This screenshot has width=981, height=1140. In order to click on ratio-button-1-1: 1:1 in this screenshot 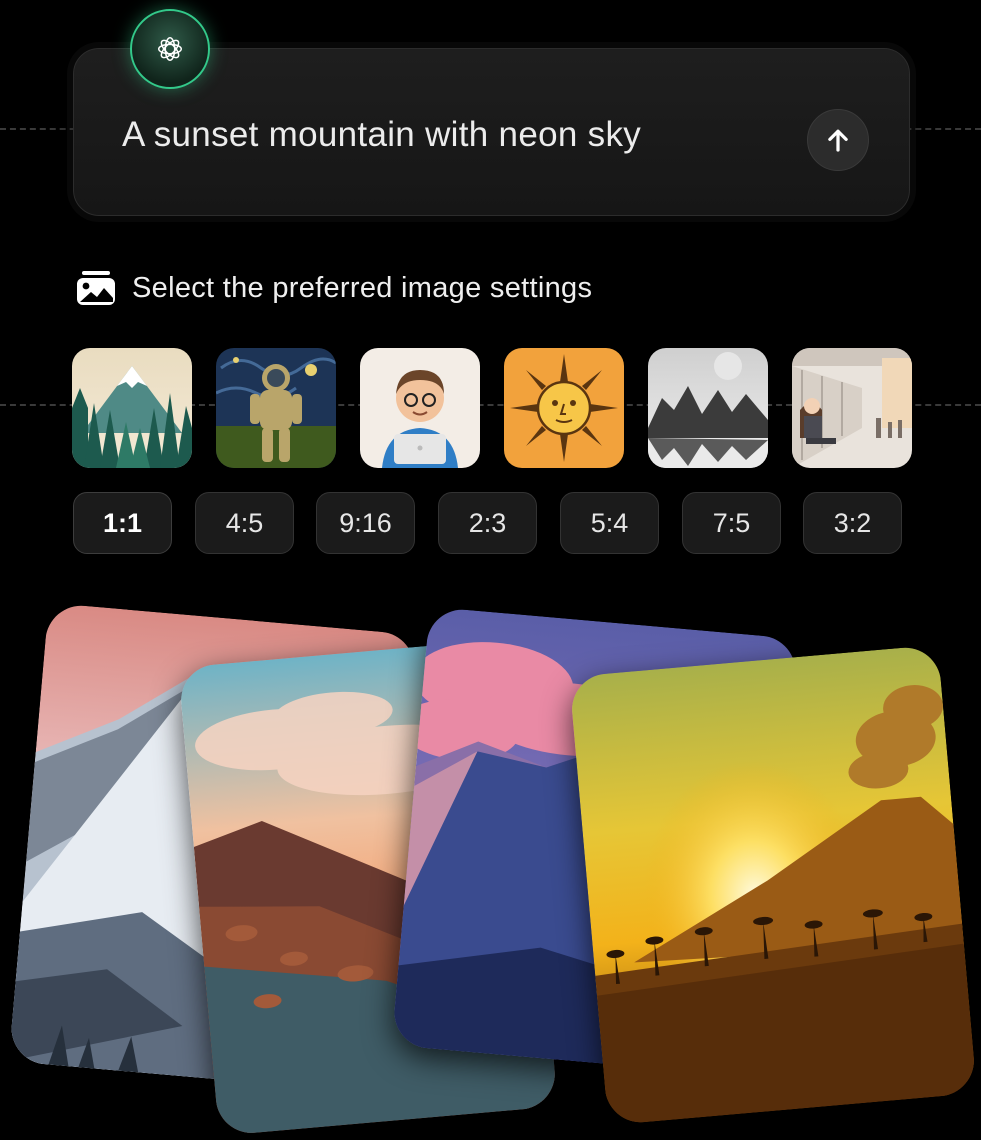, I will do `click(122, 523)`.